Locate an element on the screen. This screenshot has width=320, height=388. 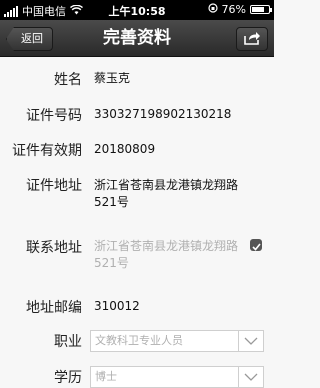
status-right: 76% is located at coordinates (239, 9).